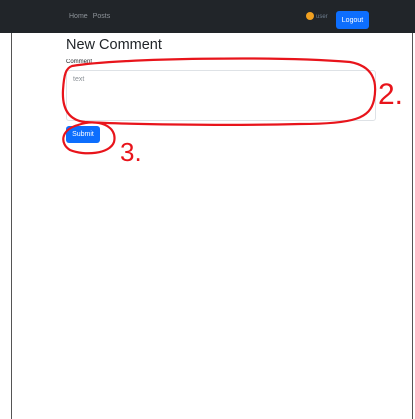 This screenshot has height=419, width=415. I want to click on nav-links: Home Posts, so click(89, 16).